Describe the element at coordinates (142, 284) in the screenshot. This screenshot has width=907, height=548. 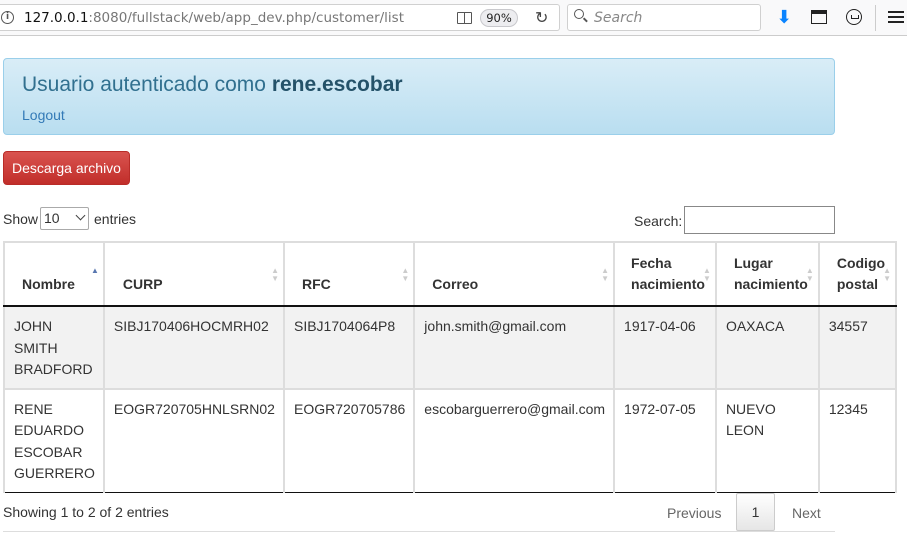
I see `column-header-label: CURP` at that location.